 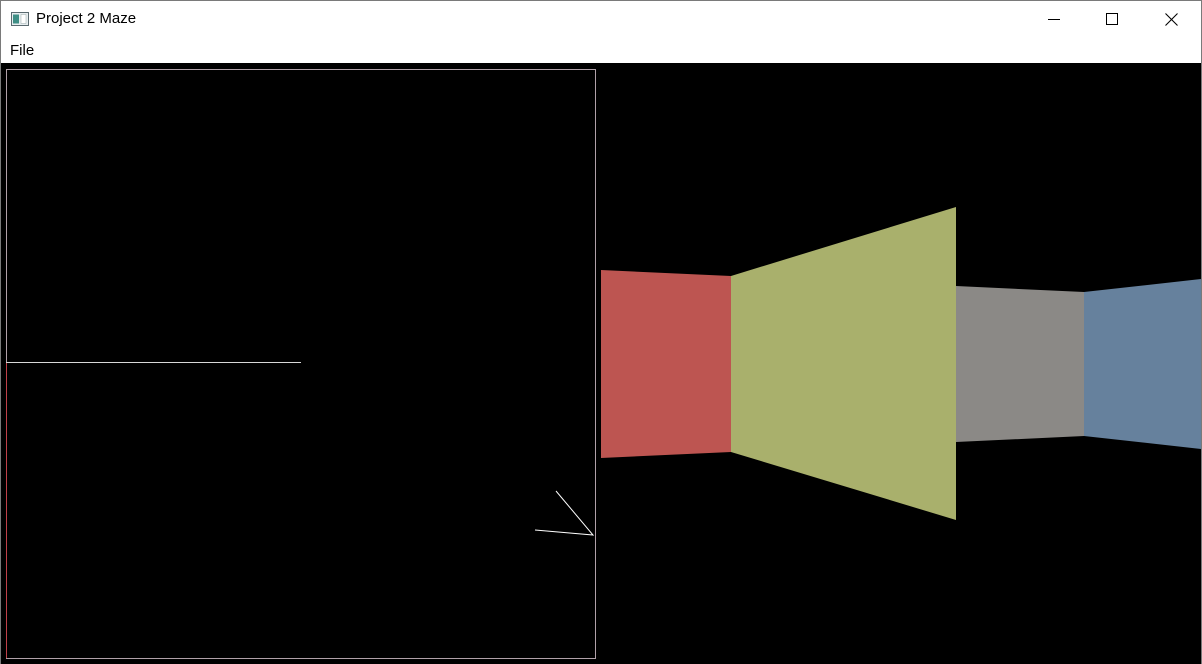 I want to click on maximize-button, so click(x=1112, y=19).